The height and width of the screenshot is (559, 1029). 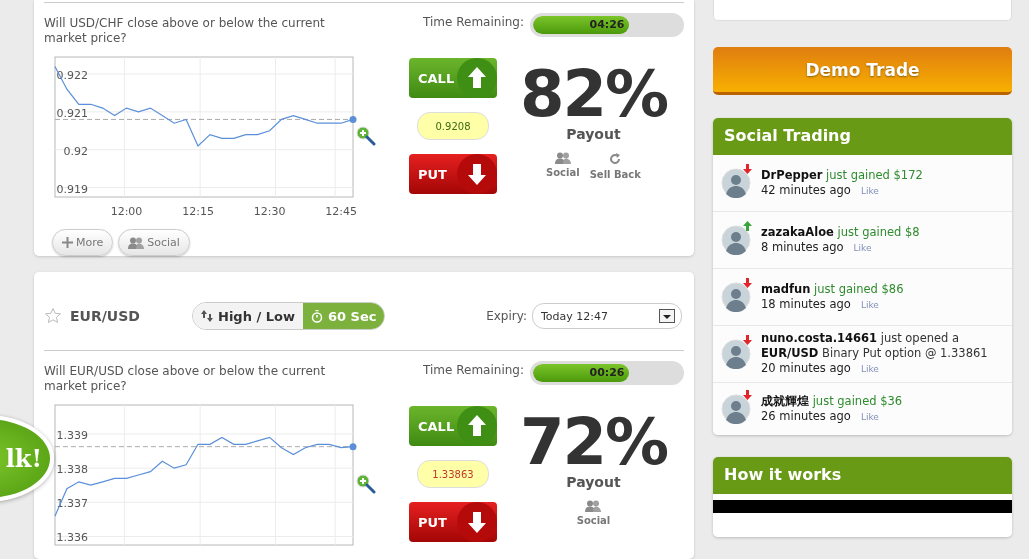 I want to click on axis-label: 0.92, so click(x=75, y=151).